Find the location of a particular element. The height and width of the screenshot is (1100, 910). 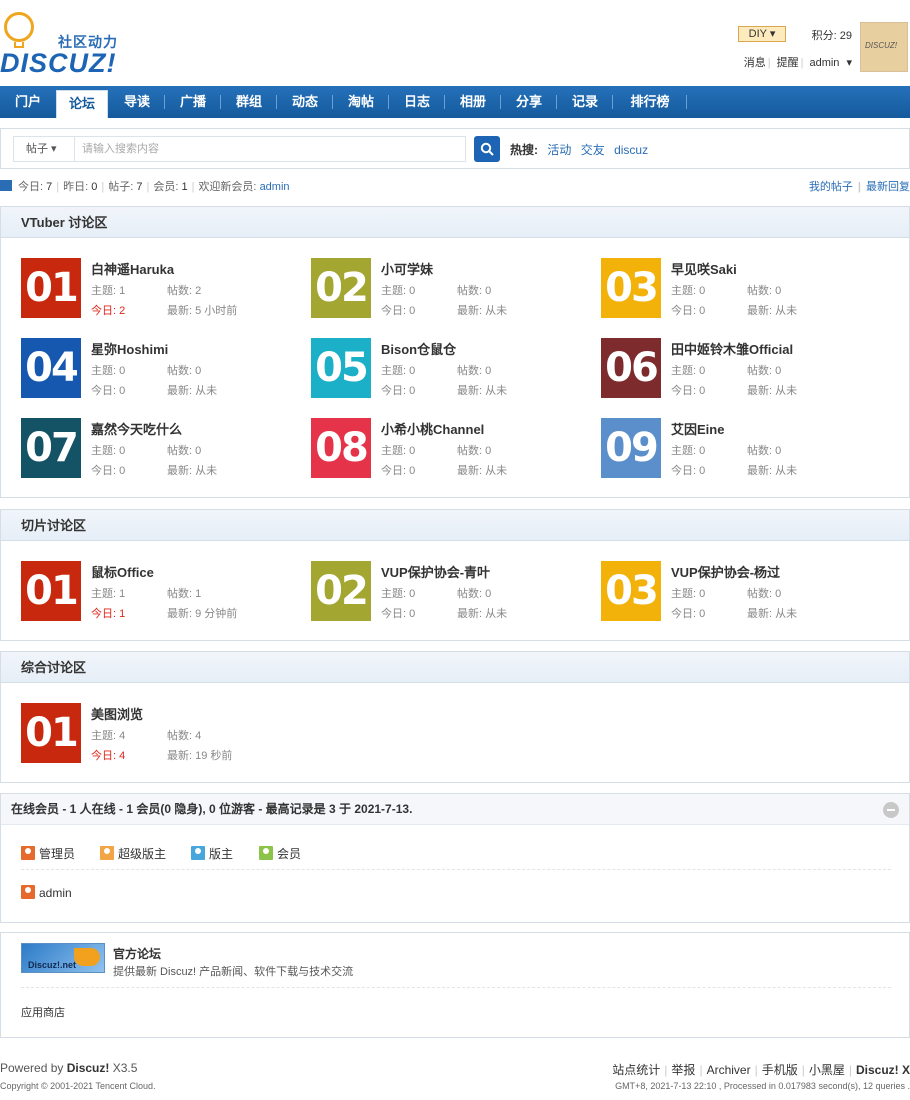

forum-name: Bison仓鼠仓 is located at coordinates (418, 348).